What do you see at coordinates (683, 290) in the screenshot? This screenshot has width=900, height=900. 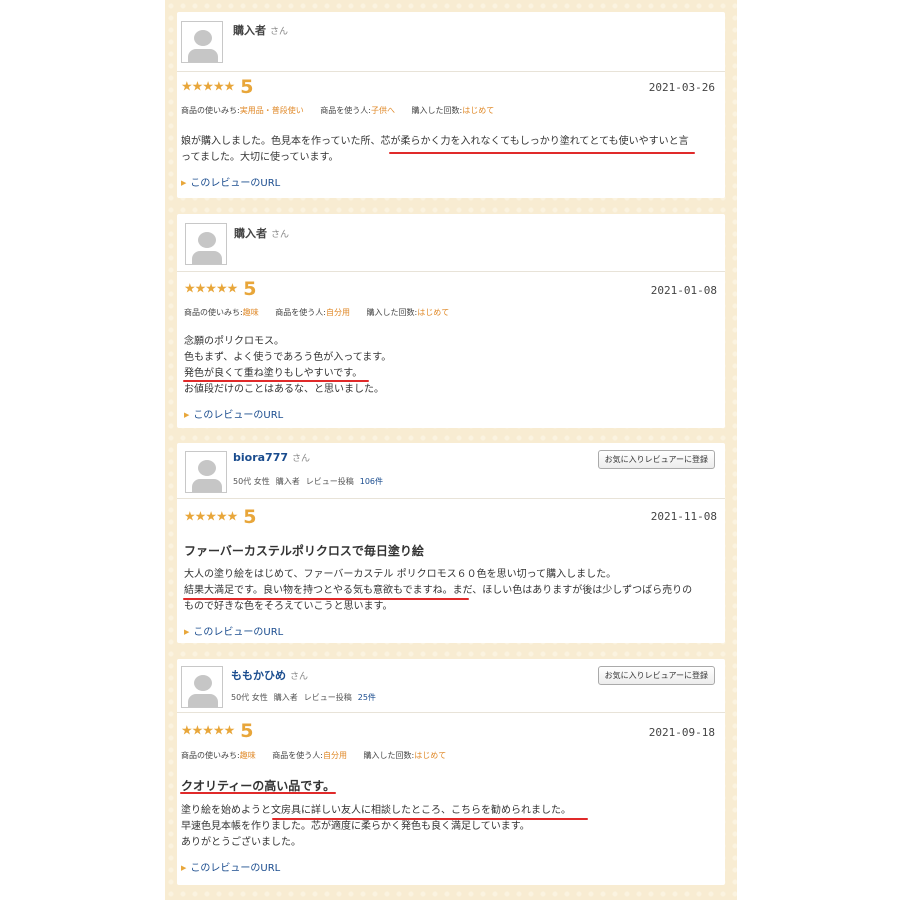 I see `review-date: 2021-01-08` at bounding box center [683, 290].